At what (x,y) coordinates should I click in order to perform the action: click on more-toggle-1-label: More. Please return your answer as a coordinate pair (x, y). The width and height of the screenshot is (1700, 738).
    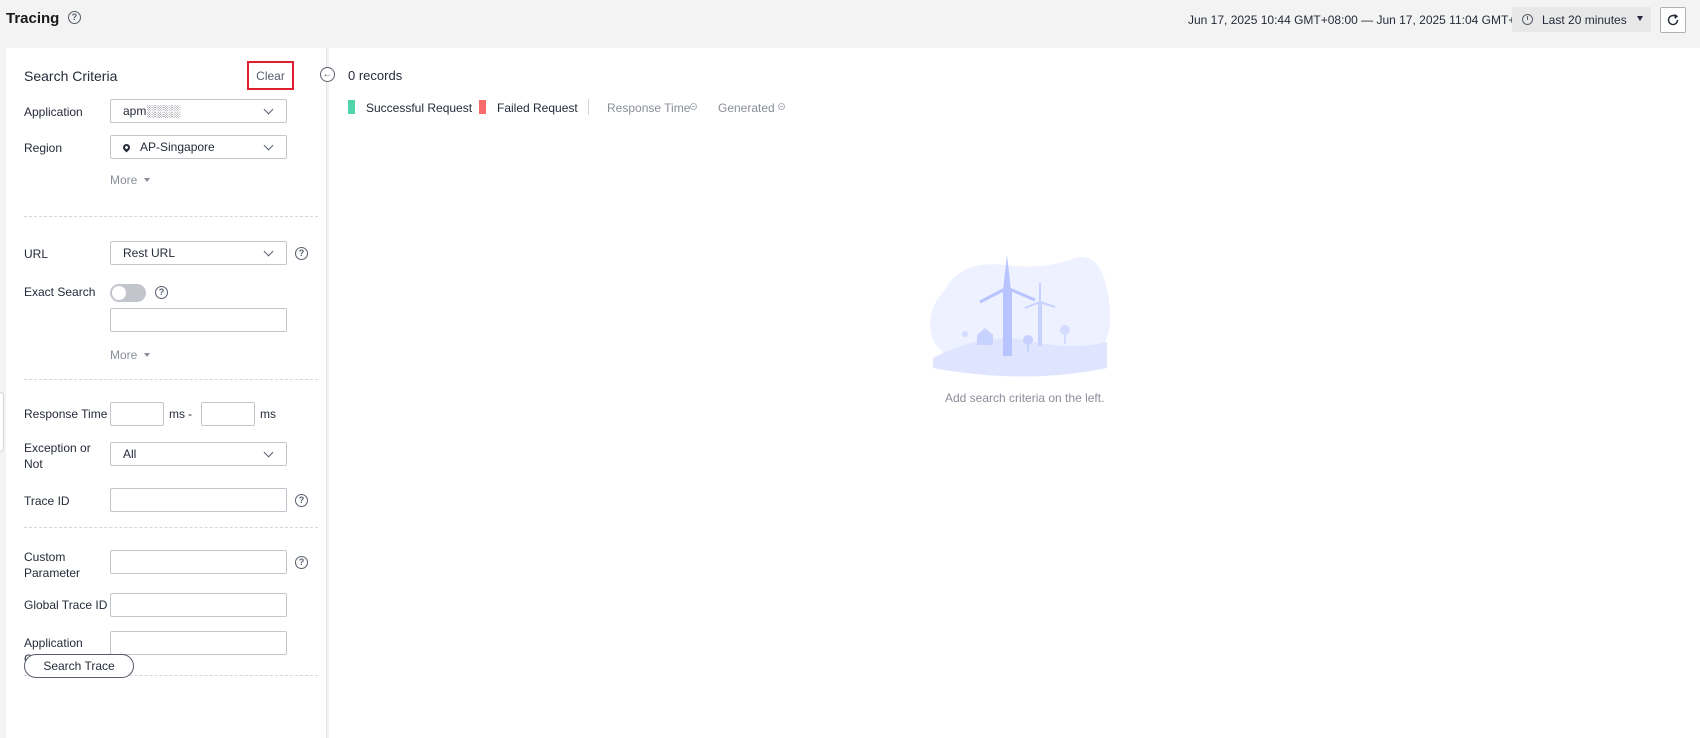
    Looking at the image, I should click on (124, 180).